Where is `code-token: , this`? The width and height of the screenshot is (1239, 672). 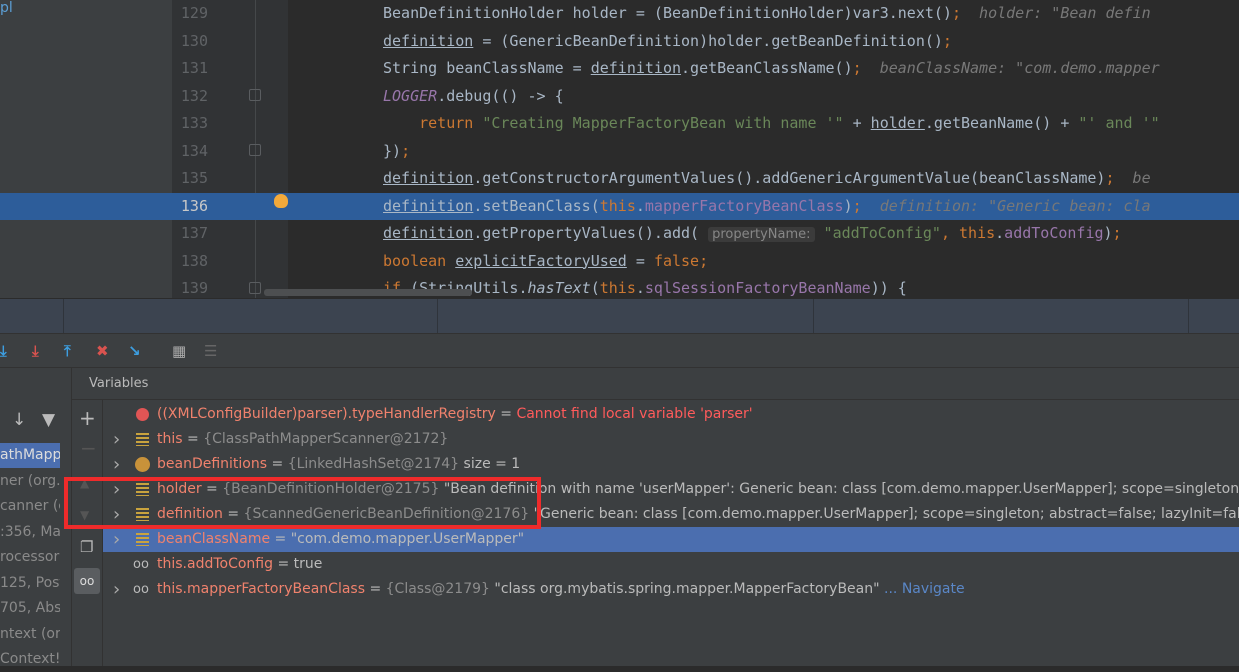
code-token: , this is located at coordinates (968, 233).